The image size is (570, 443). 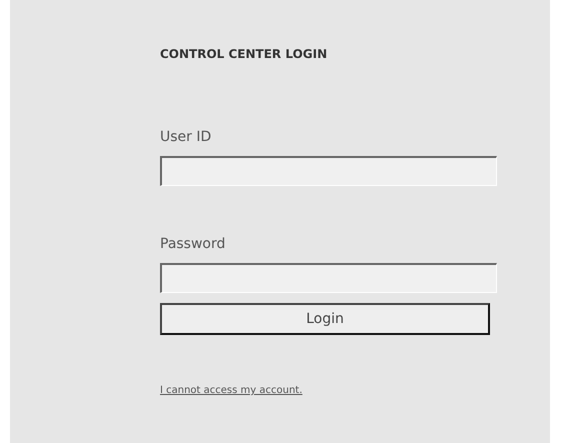 What do you see at coordinates (186, 137) in the screenshot?
I see `field-label: User ID` at bounding box center [186, 137].